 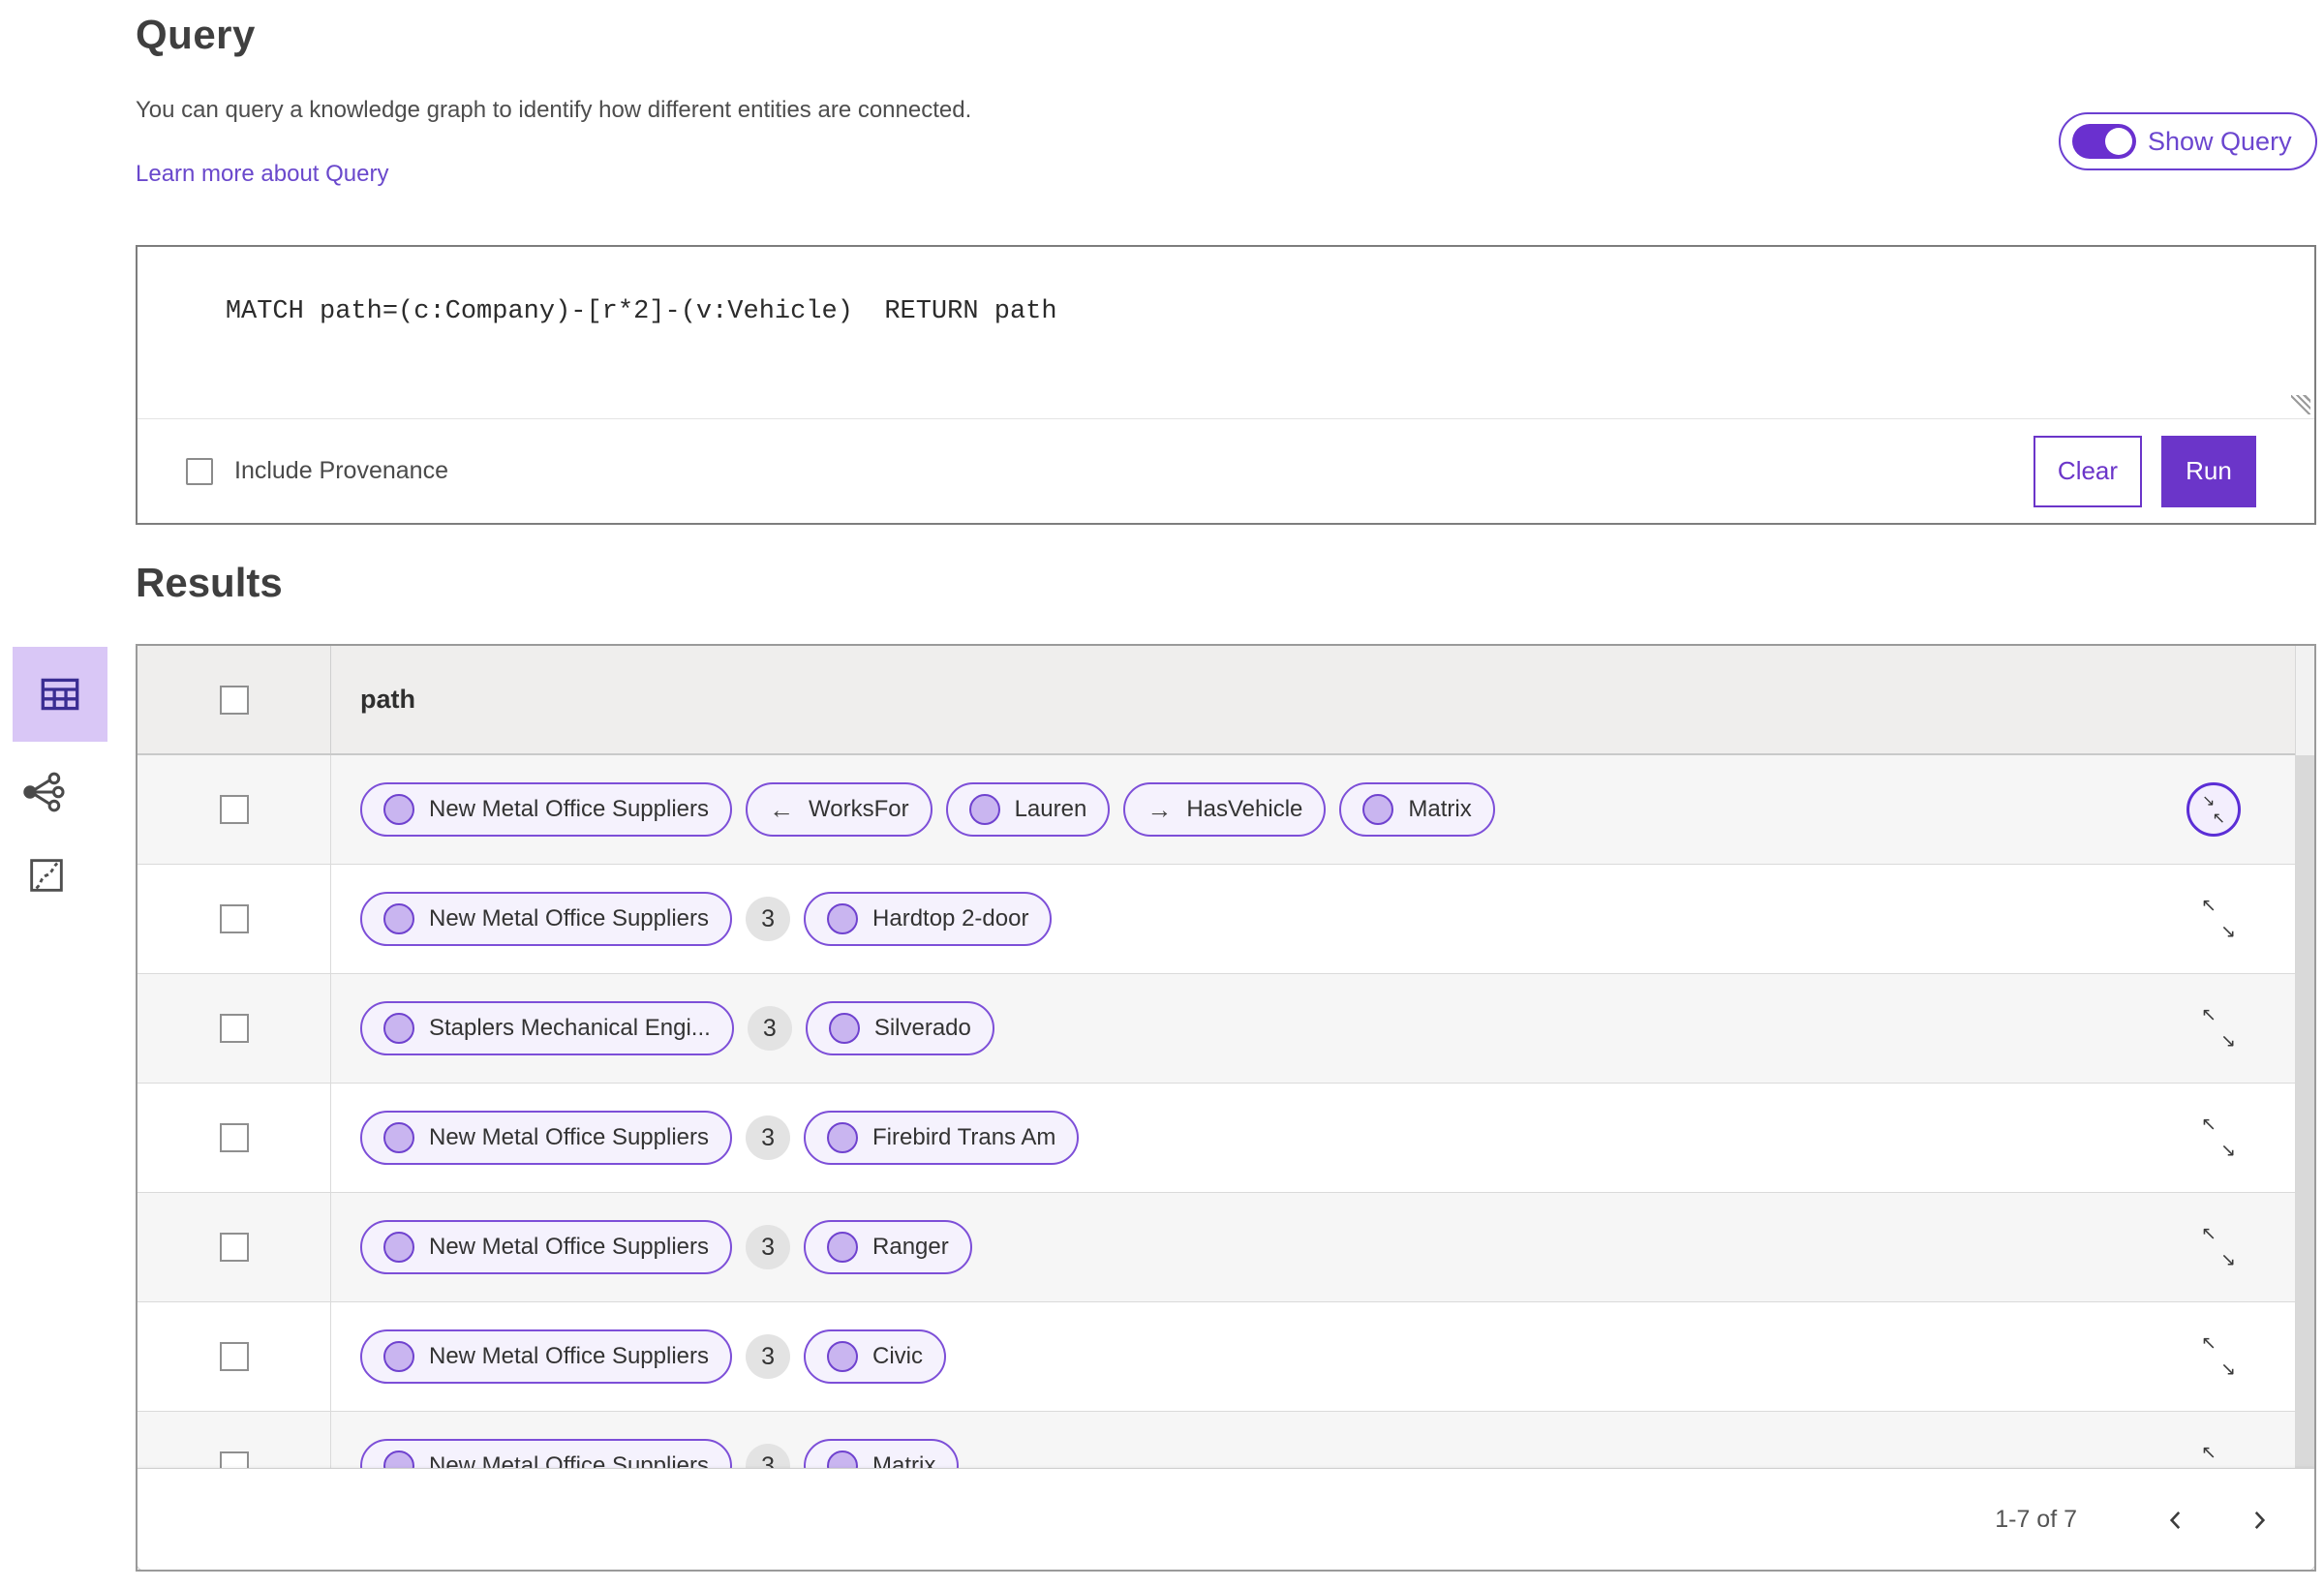 What do you see at coordinates (951, 918) in the screenshot?
I see `entity-label: Hardtop 2-door` at bounding box center [951, 918].